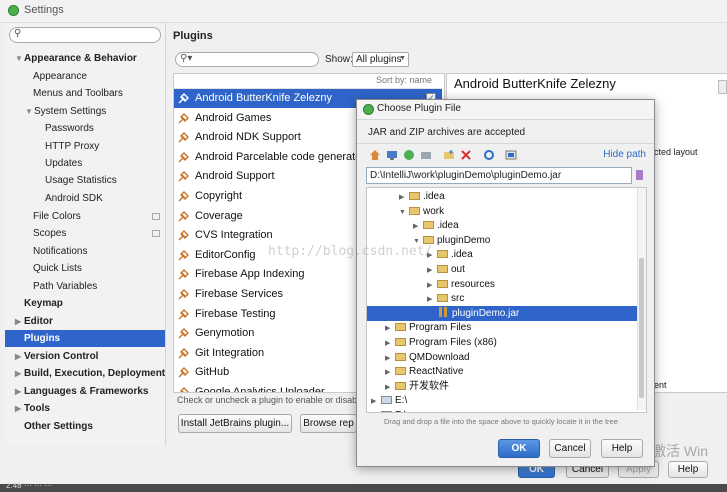 The height and width of the screenshot is (492, 727). What do you see at coordinates (328, 423) in the screenshot?
I see `browse-repositories-button: Browse rep` at bounding box center [328, 423].